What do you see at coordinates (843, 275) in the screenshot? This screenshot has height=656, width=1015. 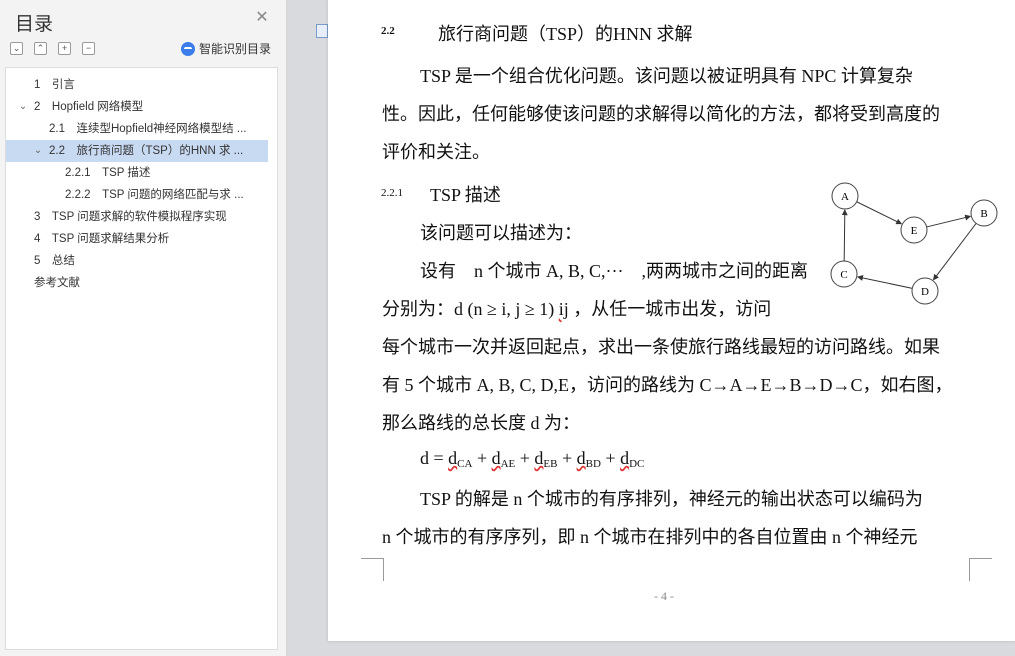 I see `city-label: C` at bounding box center [843, 275].